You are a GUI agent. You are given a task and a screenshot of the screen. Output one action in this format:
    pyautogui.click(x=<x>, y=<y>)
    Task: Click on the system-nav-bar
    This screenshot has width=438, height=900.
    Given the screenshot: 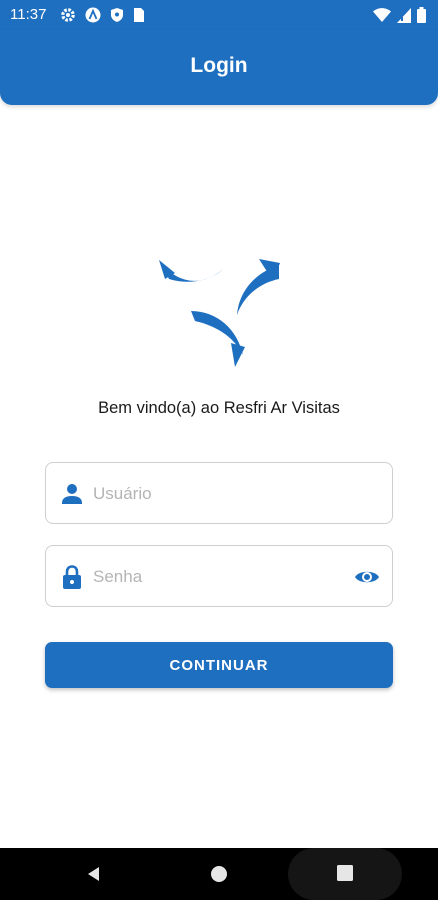 What is the action you would take?
    pyautogui.click(x=219, y=874)
    